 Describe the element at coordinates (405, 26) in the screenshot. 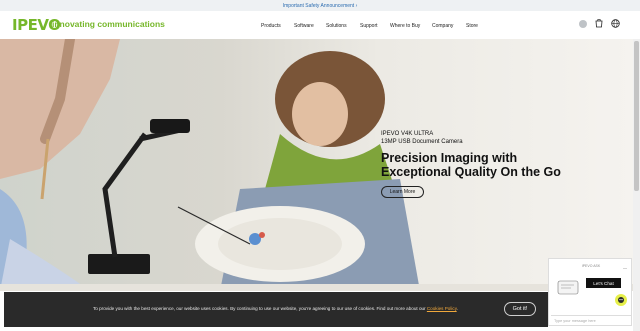

I see `nav-where-to-buy: Where to Buy` at that location.